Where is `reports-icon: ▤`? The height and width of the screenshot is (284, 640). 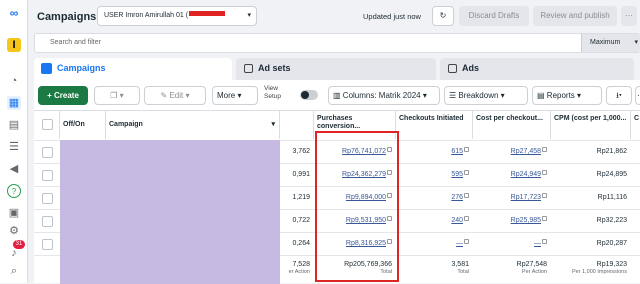 reports-icon: ▤ is located at coordinates (541, 95).